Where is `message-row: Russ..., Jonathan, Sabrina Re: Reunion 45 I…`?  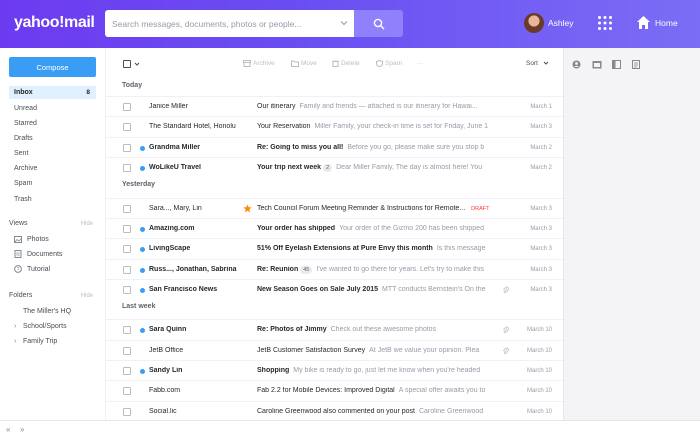
message-row: Russ..., Jonathan, Sabrina Re: Reunion 45 I… is located at coordinates (335, 269).